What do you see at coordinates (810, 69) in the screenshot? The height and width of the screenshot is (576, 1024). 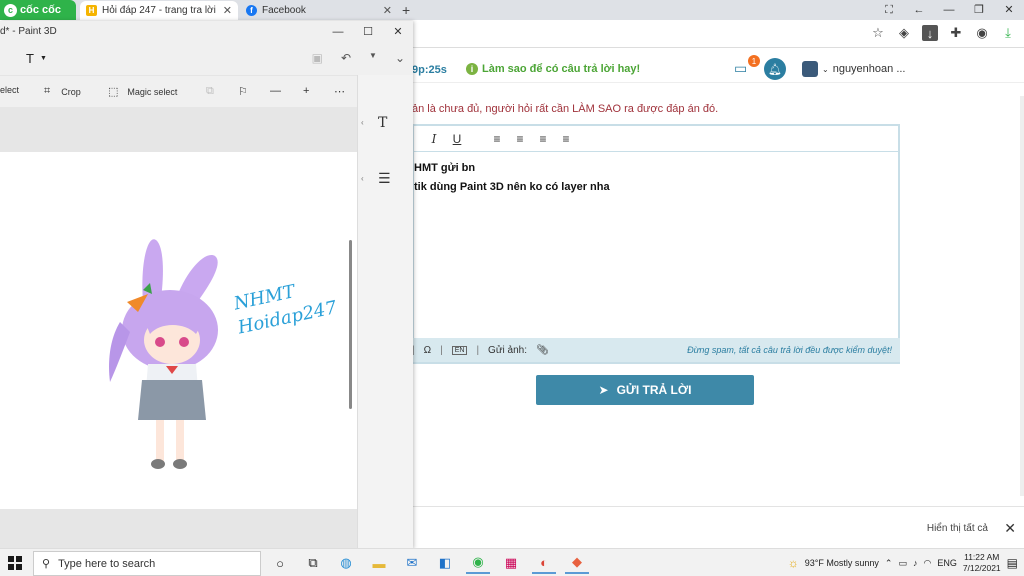 I see `avatar` at bounding box center [810, 69].